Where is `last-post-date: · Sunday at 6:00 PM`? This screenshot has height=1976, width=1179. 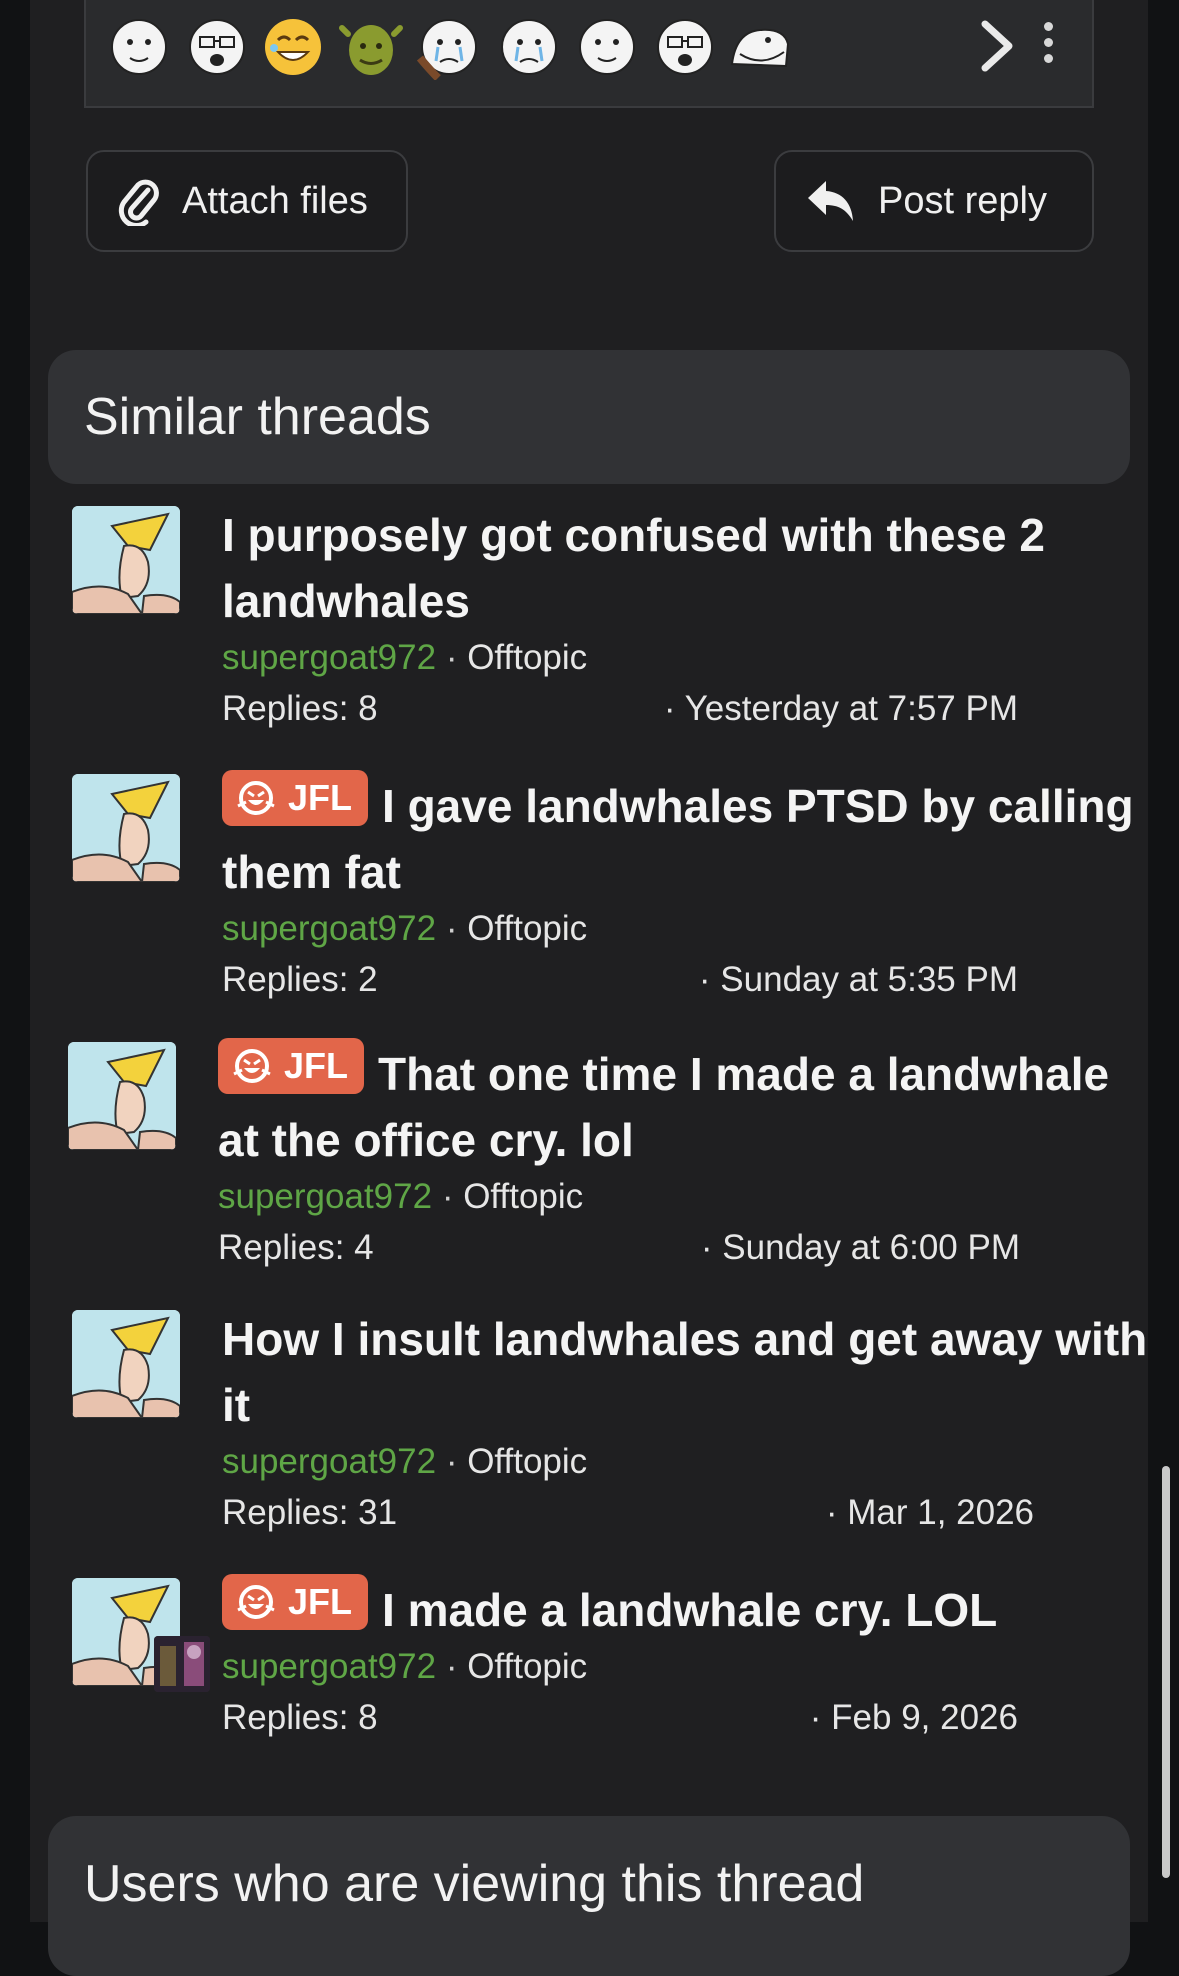 last-post-date: · Sunday at 6:00 PM is located at coordinates (860, 1248).